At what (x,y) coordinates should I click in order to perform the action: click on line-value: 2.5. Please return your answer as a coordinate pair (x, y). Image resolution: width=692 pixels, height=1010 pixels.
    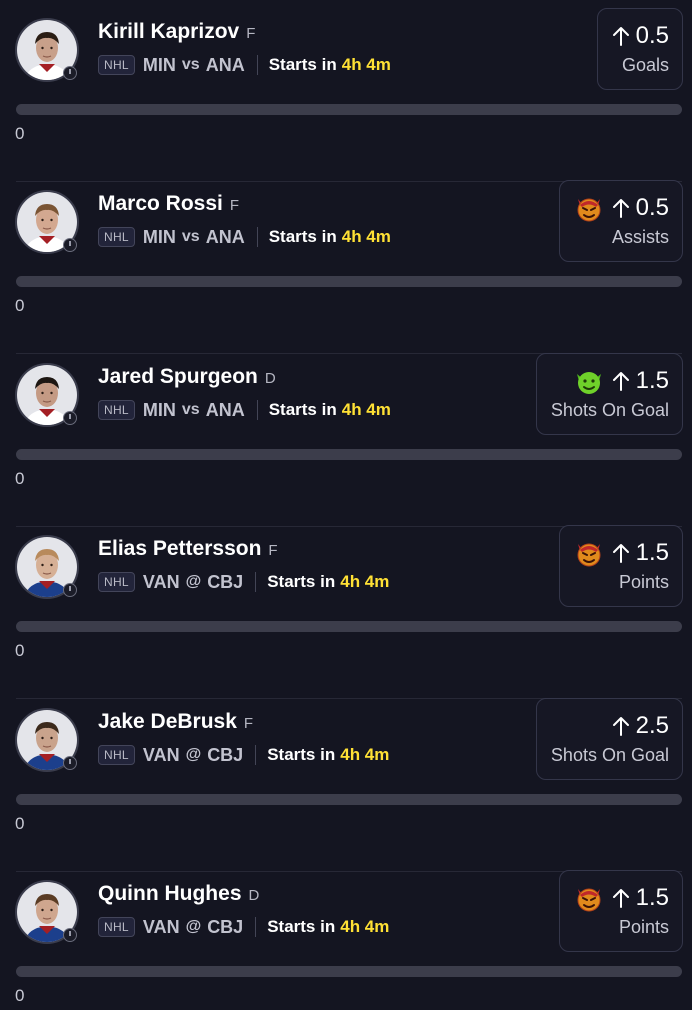
    Looking at the image, I should click on (652, 725).